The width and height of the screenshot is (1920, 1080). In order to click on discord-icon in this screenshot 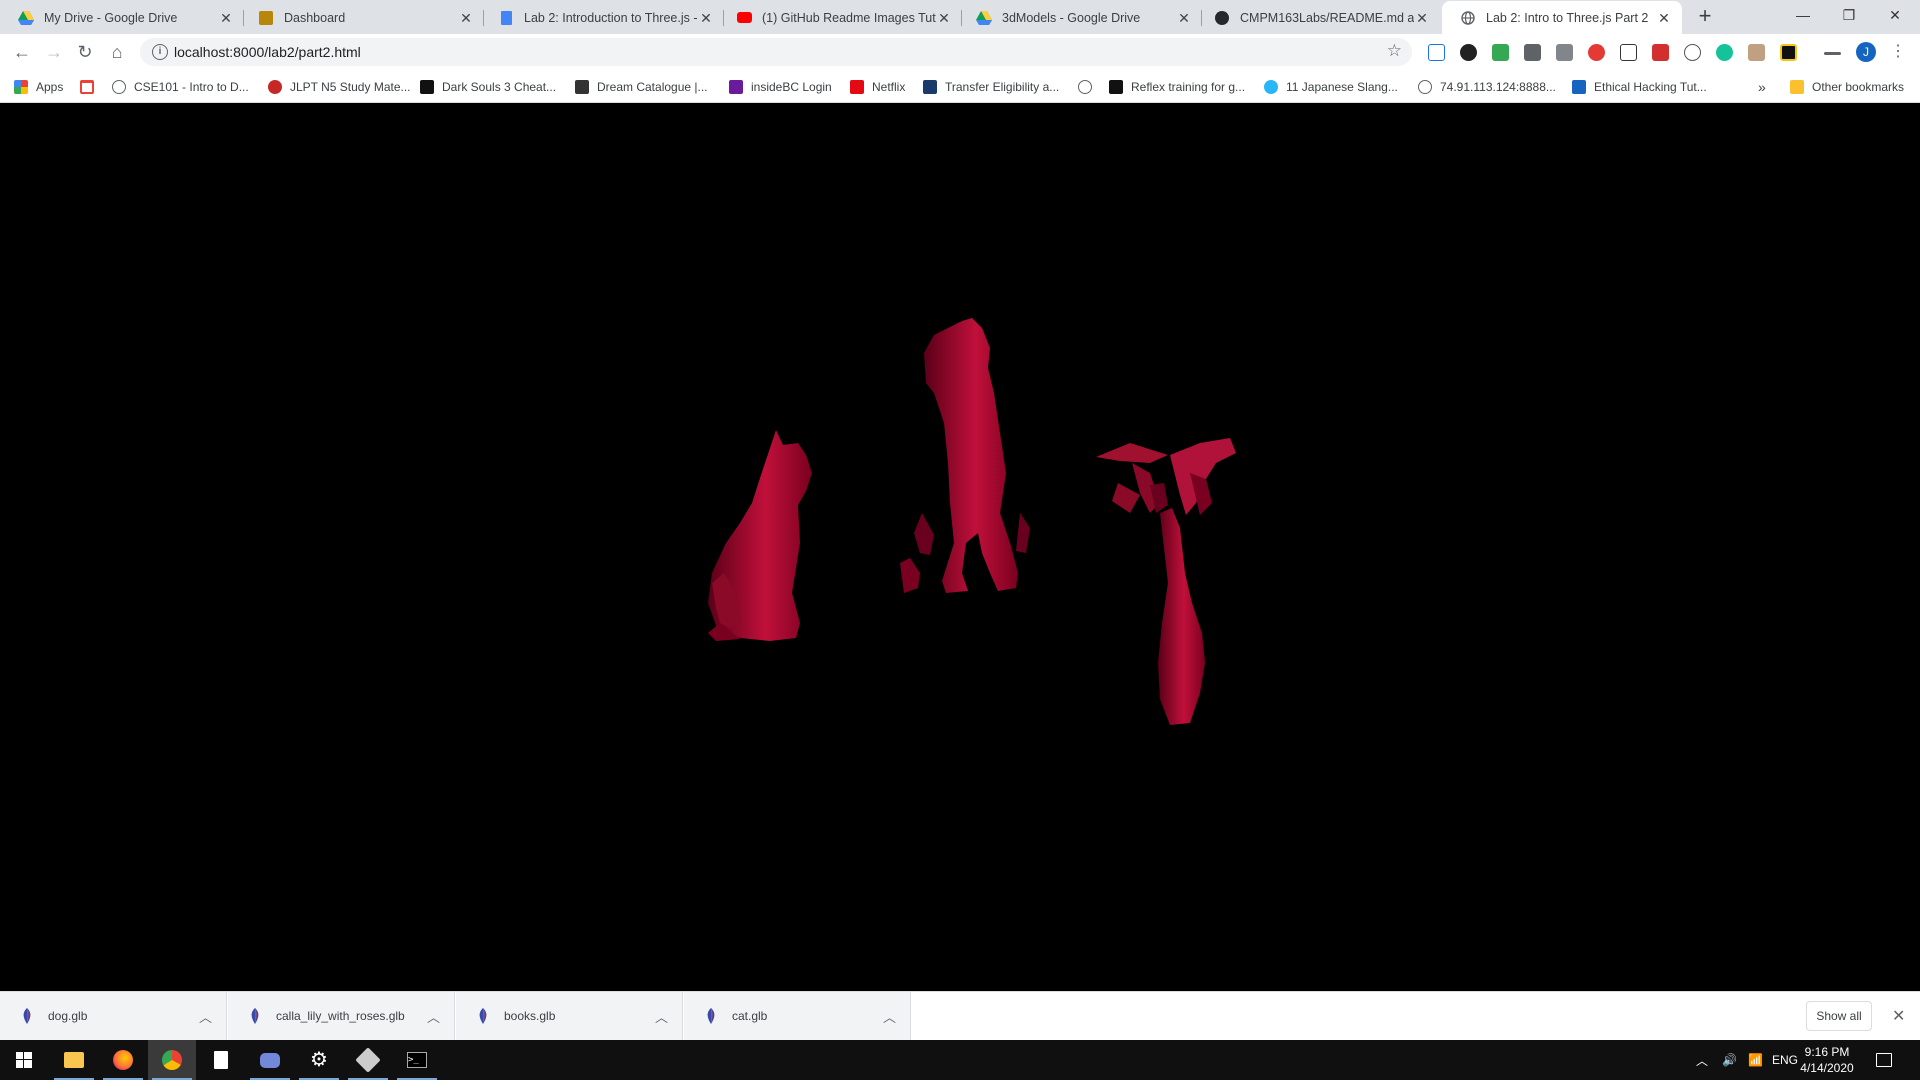, I will do `click(270, 1060)`.